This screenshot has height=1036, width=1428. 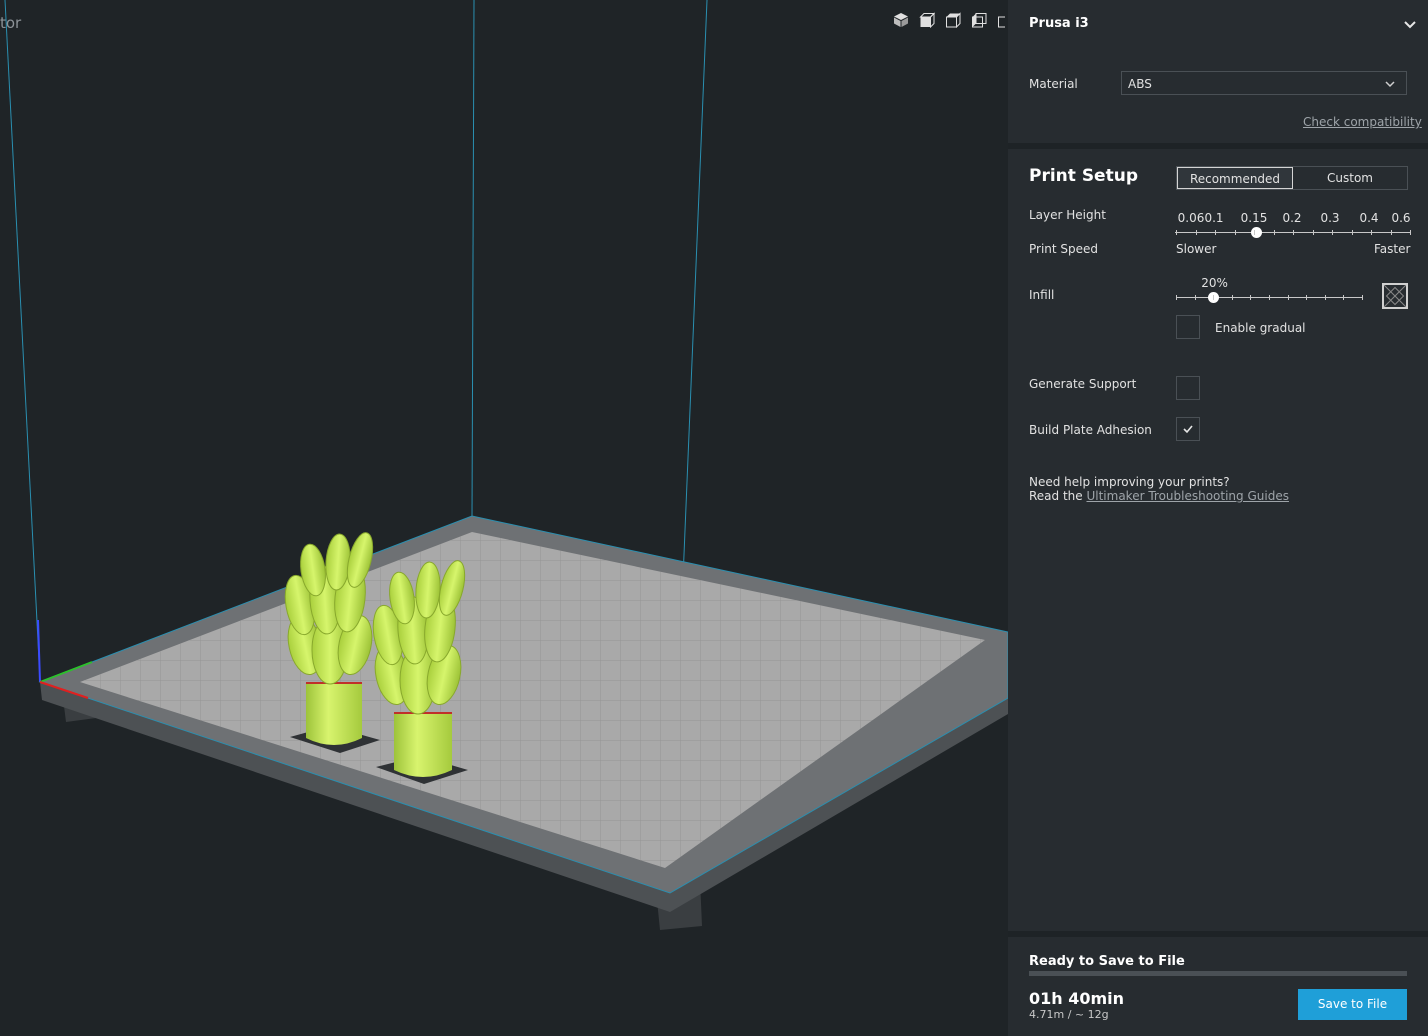 I want to click on infill-value: 20%, so click(x=1214, y=283).